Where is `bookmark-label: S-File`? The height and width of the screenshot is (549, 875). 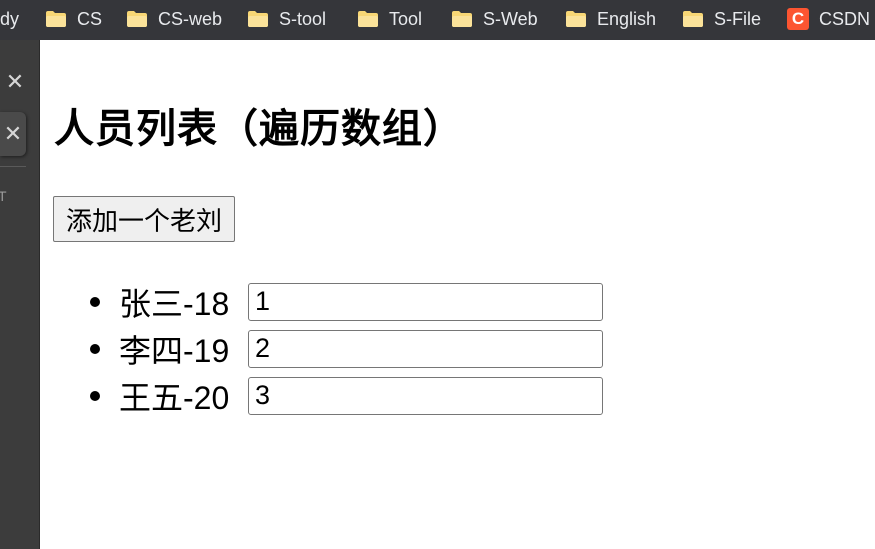
bookmark-label: S-File is located at coordinates (738, 18).